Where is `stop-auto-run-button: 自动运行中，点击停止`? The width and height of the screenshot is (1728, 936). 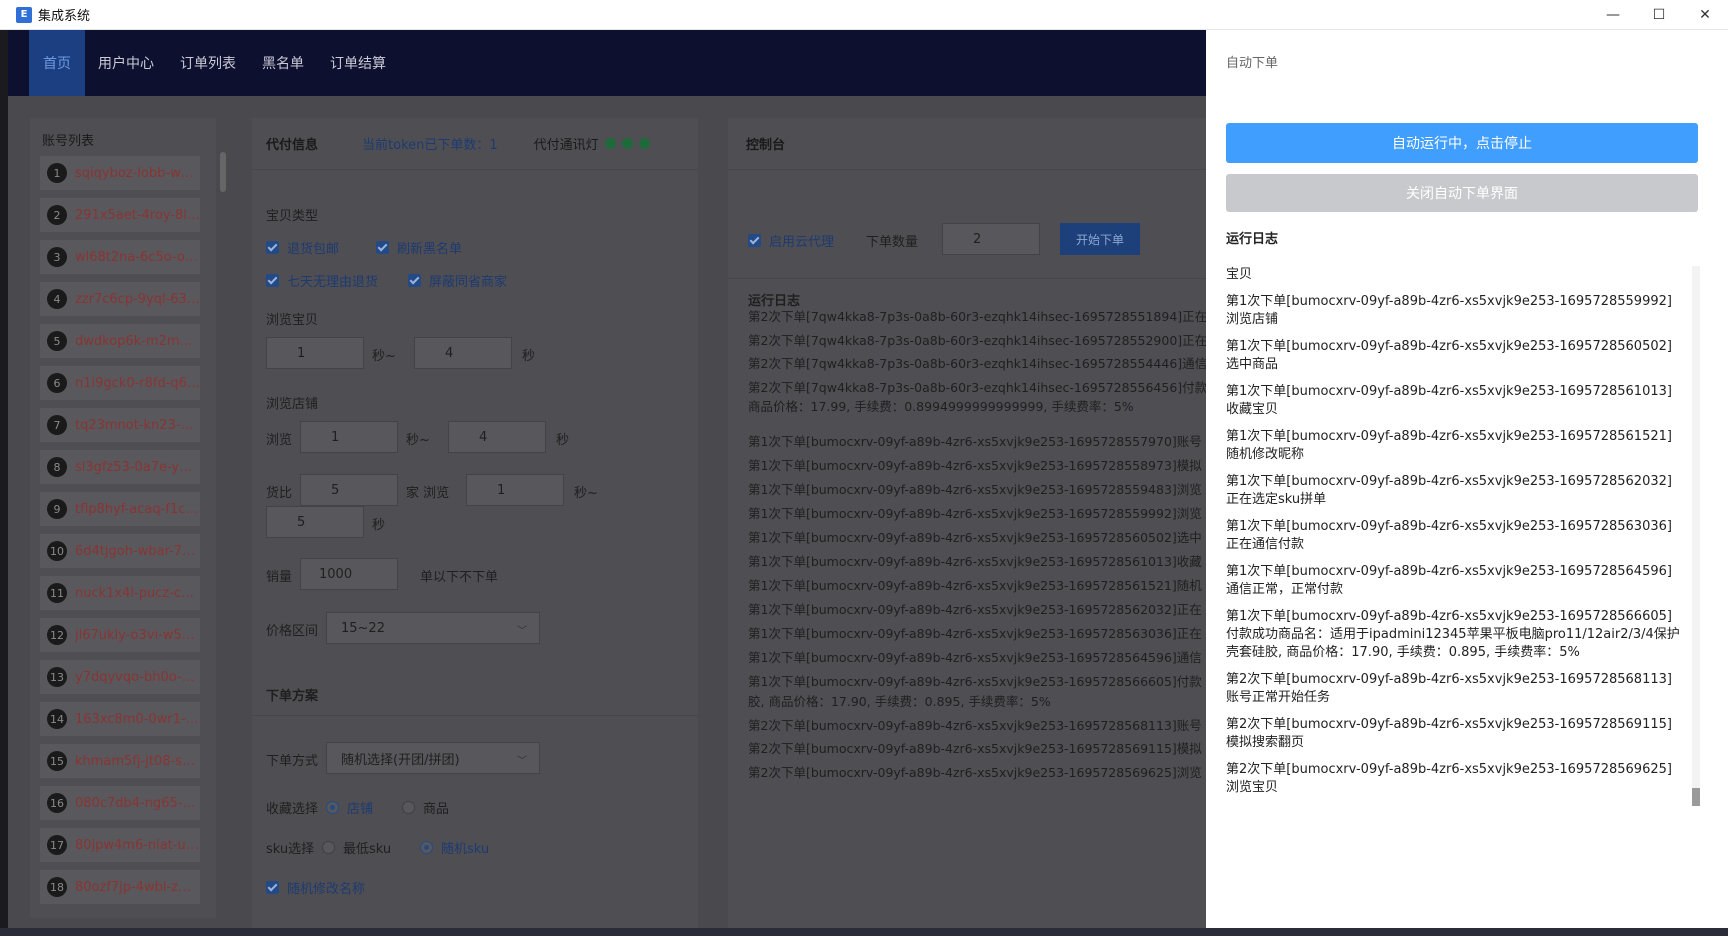 stop-auto-run-button: 自动运行中，点击停止 is located at coordinates (1462, 143).